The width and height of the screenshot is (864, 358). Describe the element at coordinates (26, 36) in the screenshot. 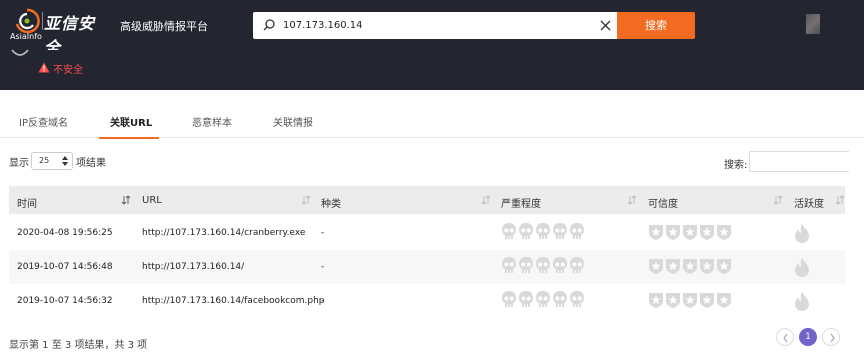

I see `logo-en-text: AsiaInfo` at that location.